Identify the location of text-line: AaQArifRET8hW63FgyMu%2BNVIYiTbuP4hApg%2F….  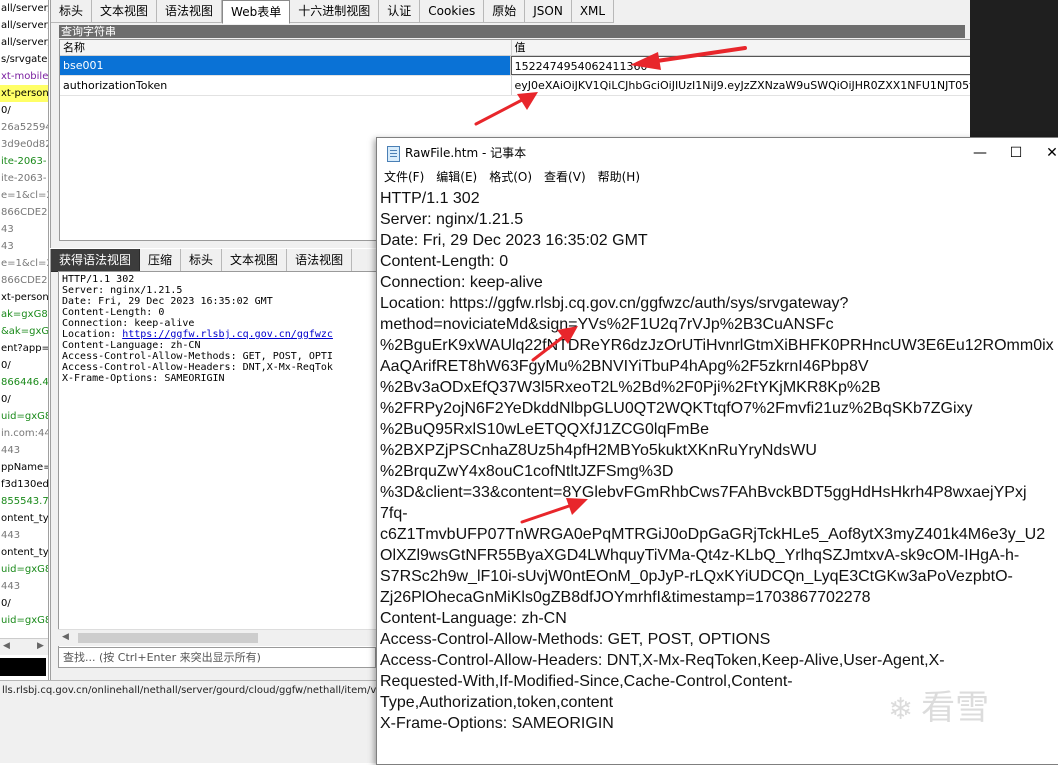
(624, 366).